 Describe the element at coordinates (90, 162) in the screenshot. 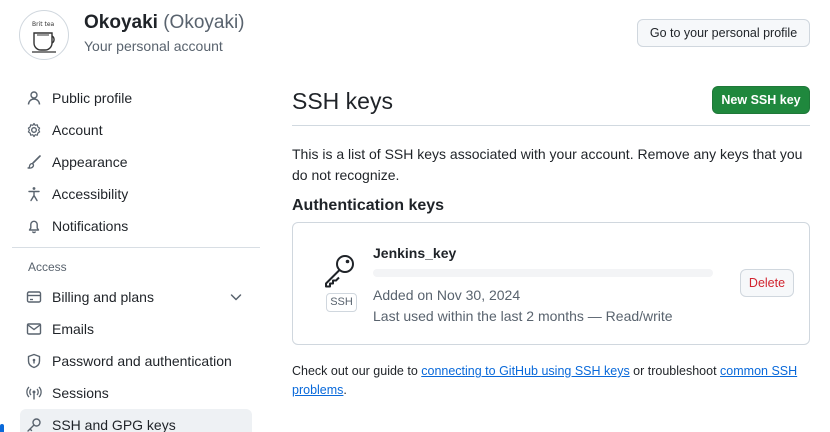

I see `sidebar-item-label: Appearance` at that location.